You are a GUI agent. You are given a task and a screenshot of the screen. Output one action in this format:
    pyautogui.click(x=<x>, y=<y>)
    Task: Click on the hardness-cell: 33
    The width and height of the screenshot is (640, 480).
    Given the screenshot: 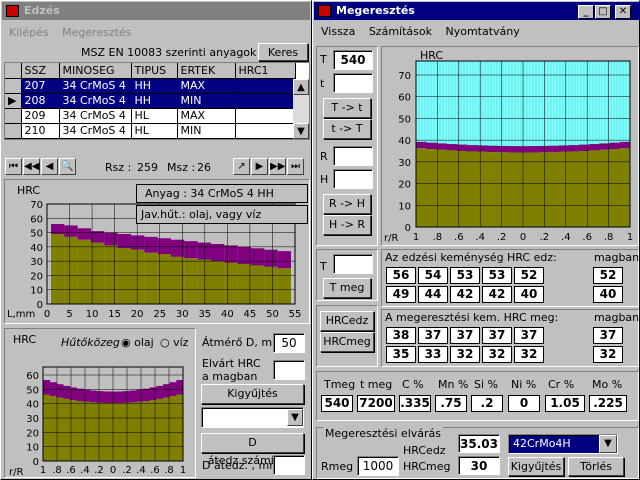 What is the action you would take?
    pyautogui.click(x=433, y=354)
    